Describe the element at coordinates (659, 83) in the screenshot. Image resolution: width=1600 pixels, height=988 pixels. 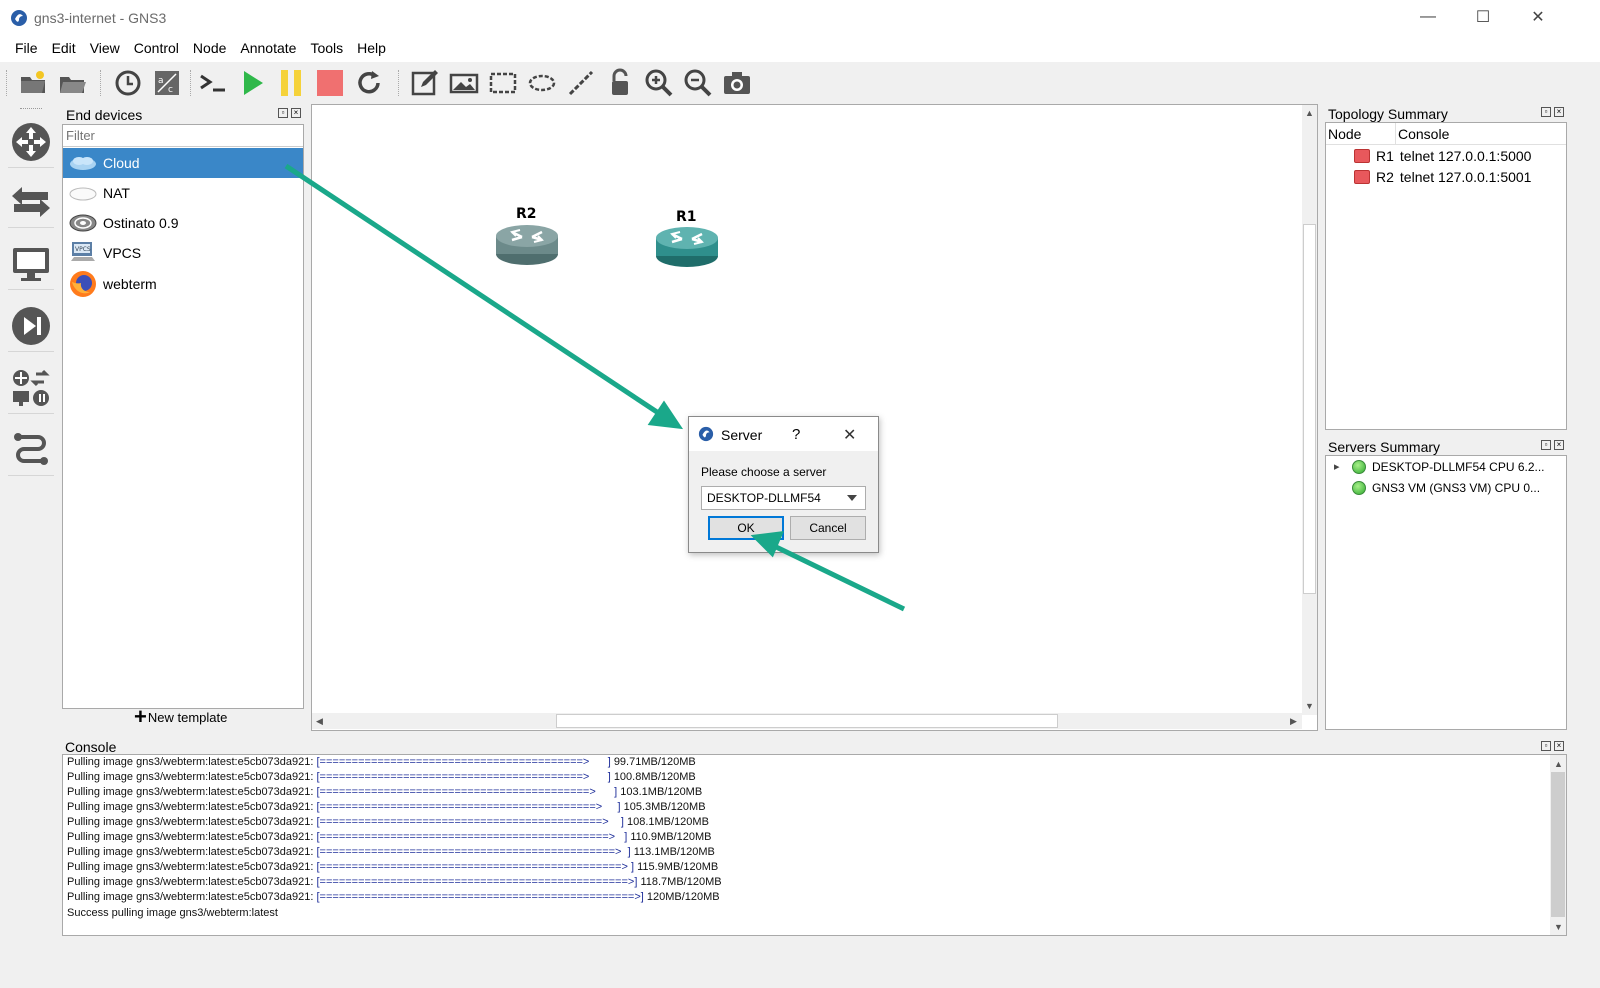
I see `zoom-in-icon` at that location.